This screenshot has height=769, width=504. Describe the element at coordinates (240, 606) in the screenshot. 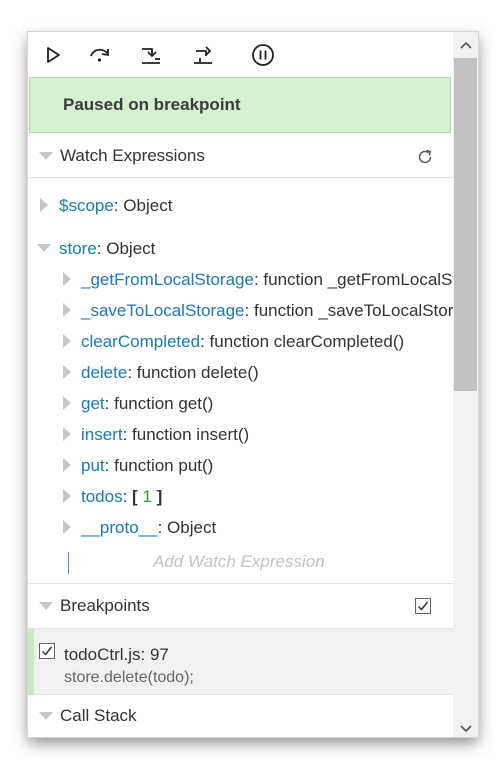

I see `breakpoints-header: Breakpoints` at that location.